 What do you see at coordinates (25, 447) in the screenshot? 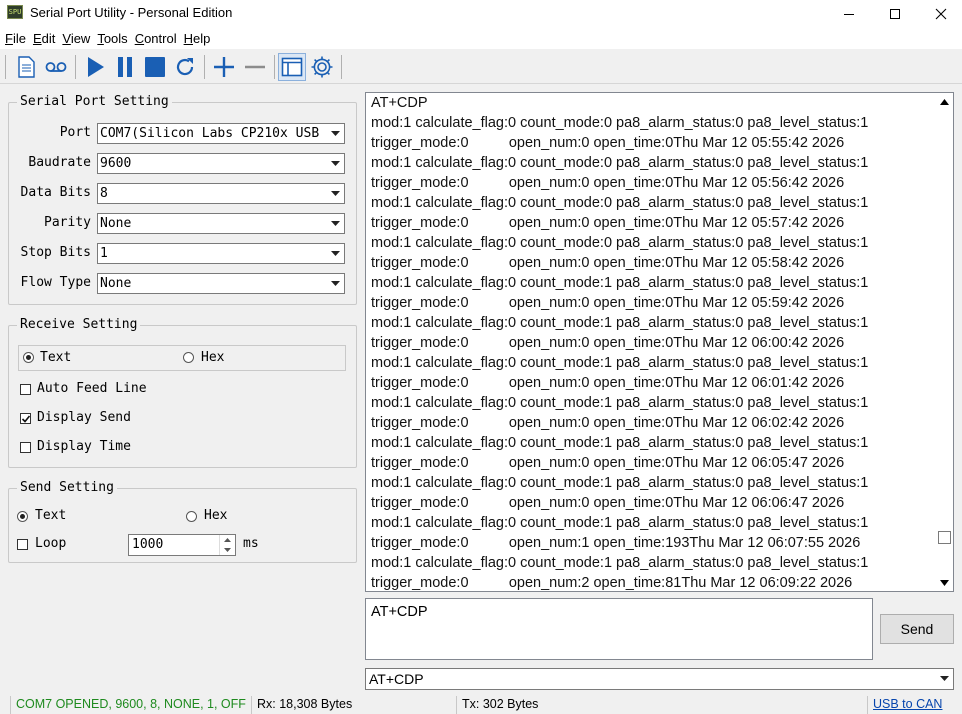
I see `display-time-checkbox` at bounding box center [25, 447].